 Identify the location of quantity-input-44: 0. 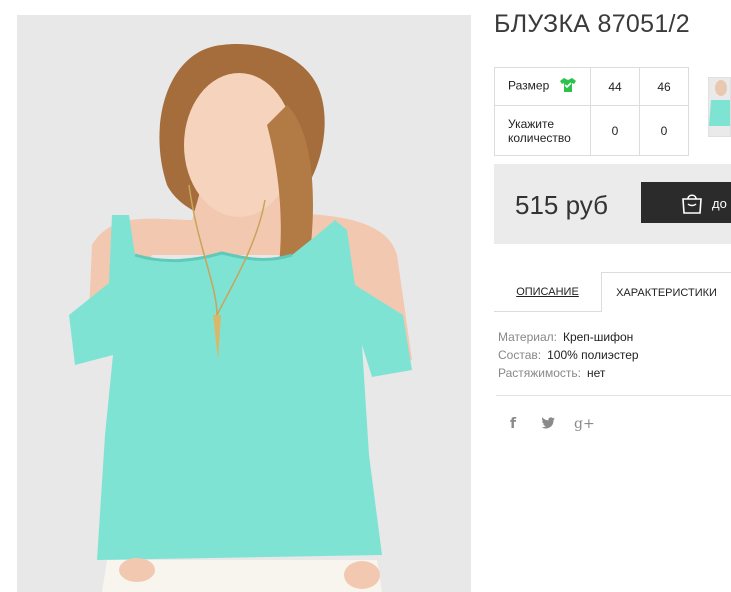
(615, 130).